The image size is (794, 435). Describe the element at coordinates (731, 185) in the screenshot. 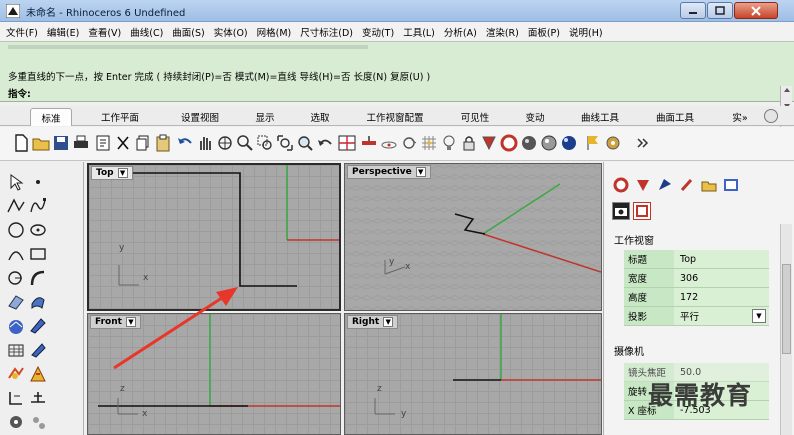

I see `help-panel-tab-icon` at that location.